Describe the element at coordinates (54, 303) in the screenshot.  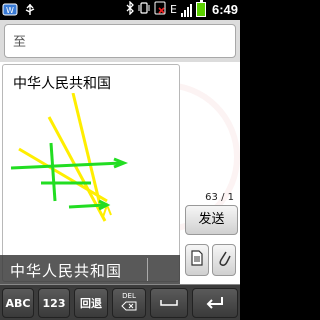
I see `number-key: 123` at that location.